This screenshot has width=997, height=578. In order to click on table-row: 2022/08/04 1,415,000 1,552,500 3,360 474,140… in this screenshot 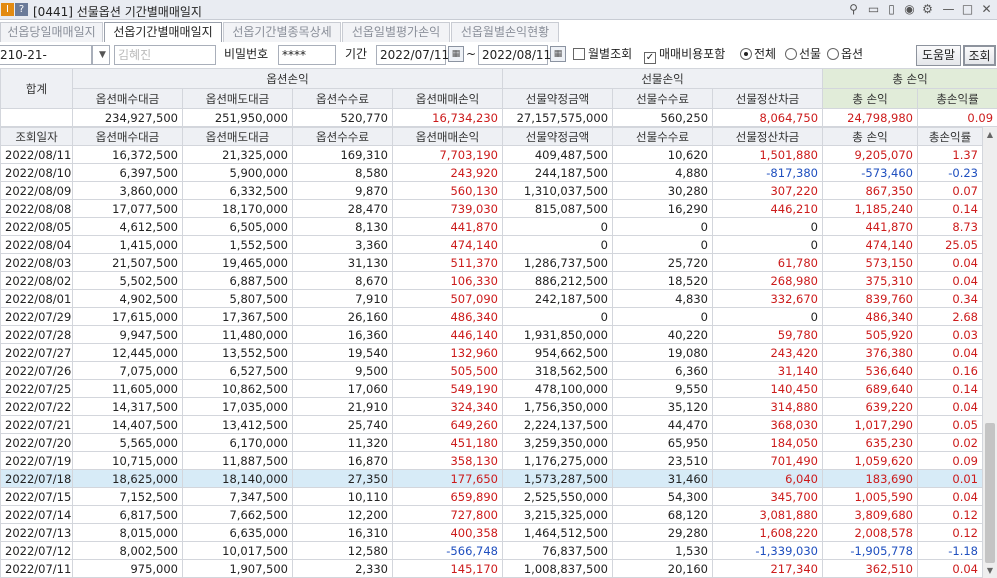, I will do `click(491, 244)`.